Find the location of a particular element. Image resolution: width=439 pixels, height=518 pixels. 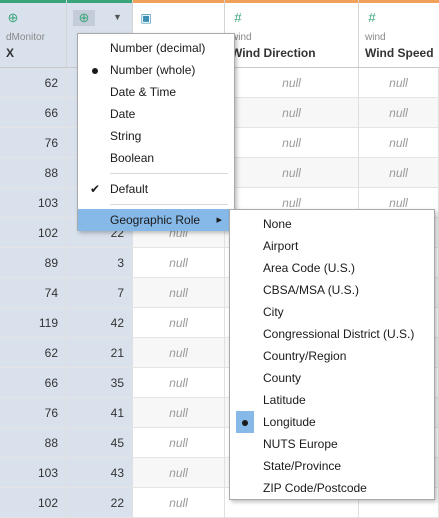

menu-item-label: None is located at coordinates (277, 224).